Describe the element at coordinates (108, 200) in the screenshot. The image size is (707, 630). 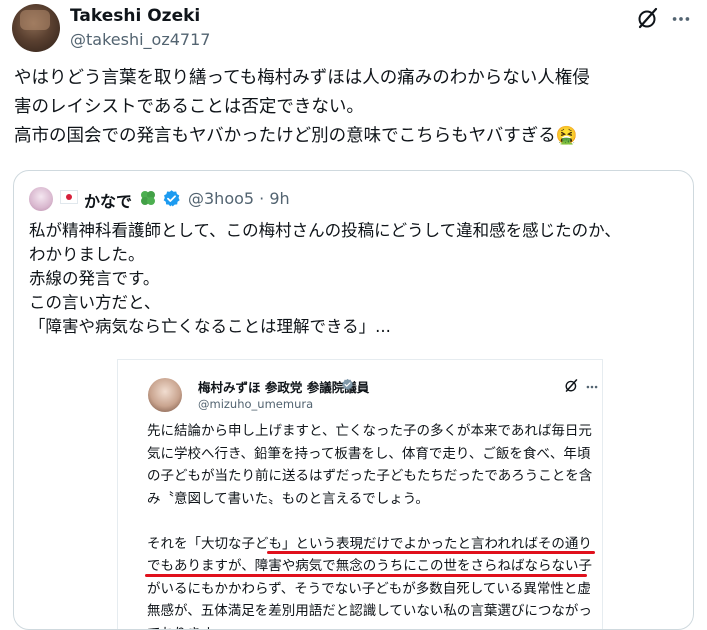
I see `quoted-author-name: かなで` at that location.